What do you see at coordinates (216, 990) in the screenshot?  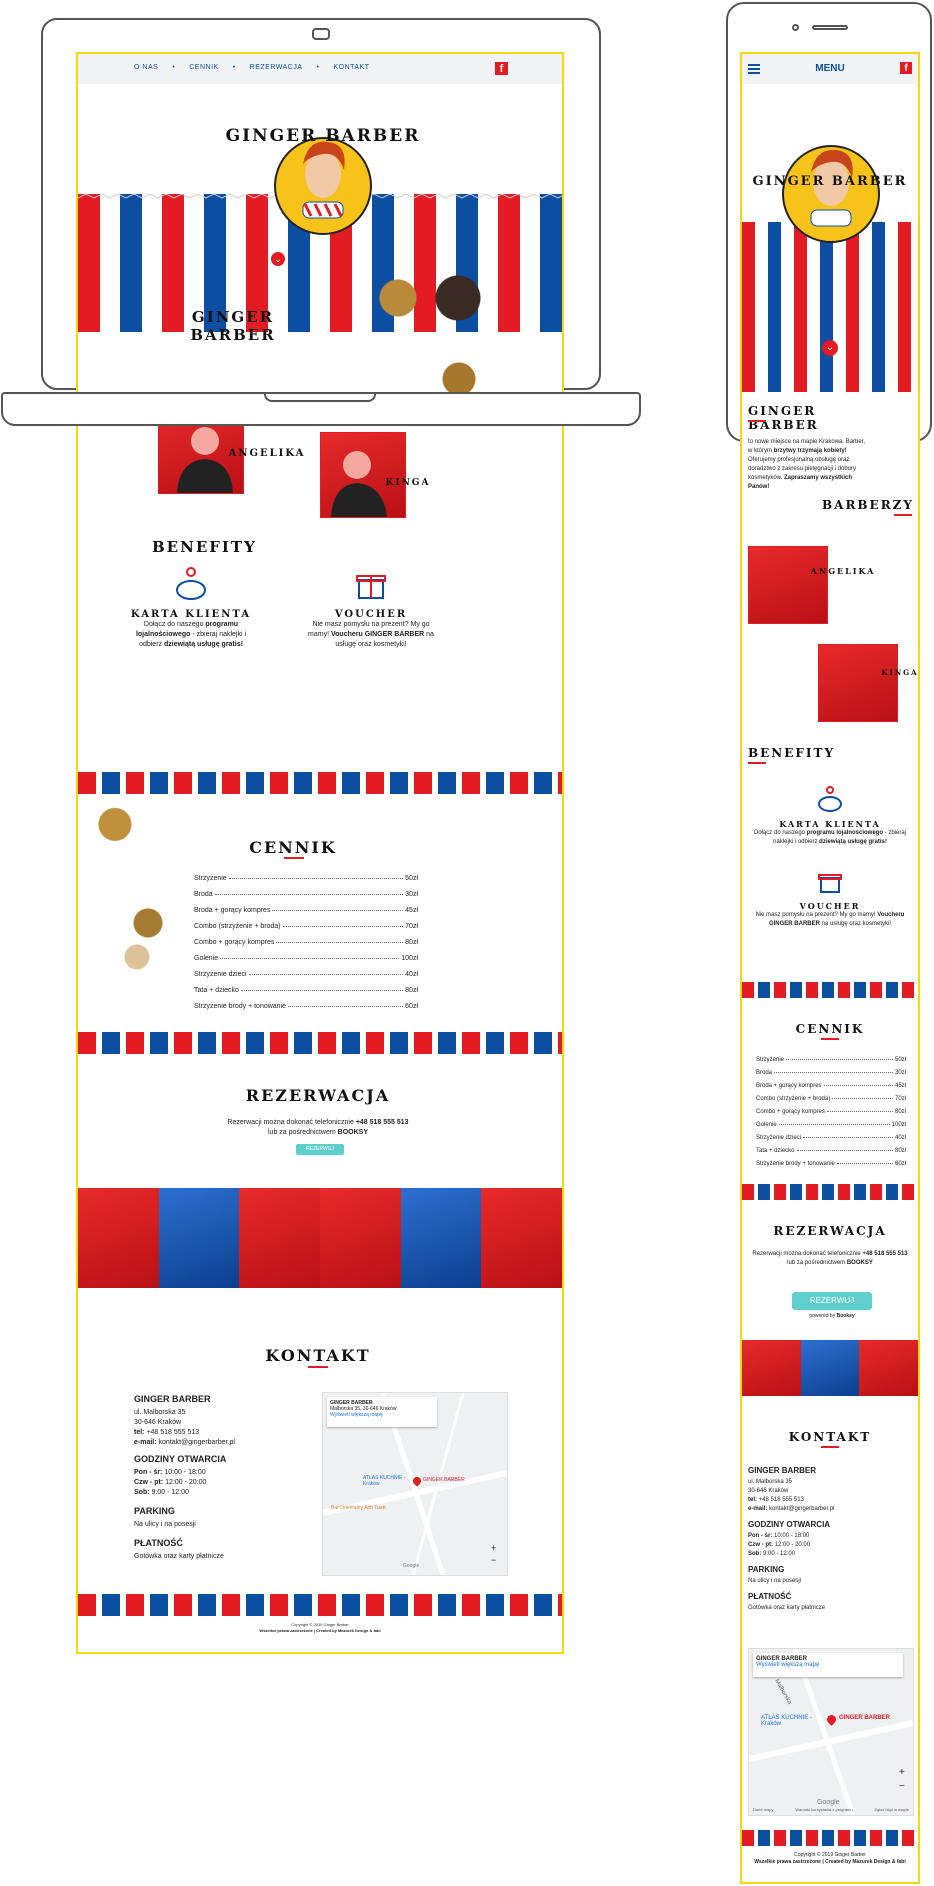 I see `price-item-name: Tata + dziecko` at bounding box center [216, 990].